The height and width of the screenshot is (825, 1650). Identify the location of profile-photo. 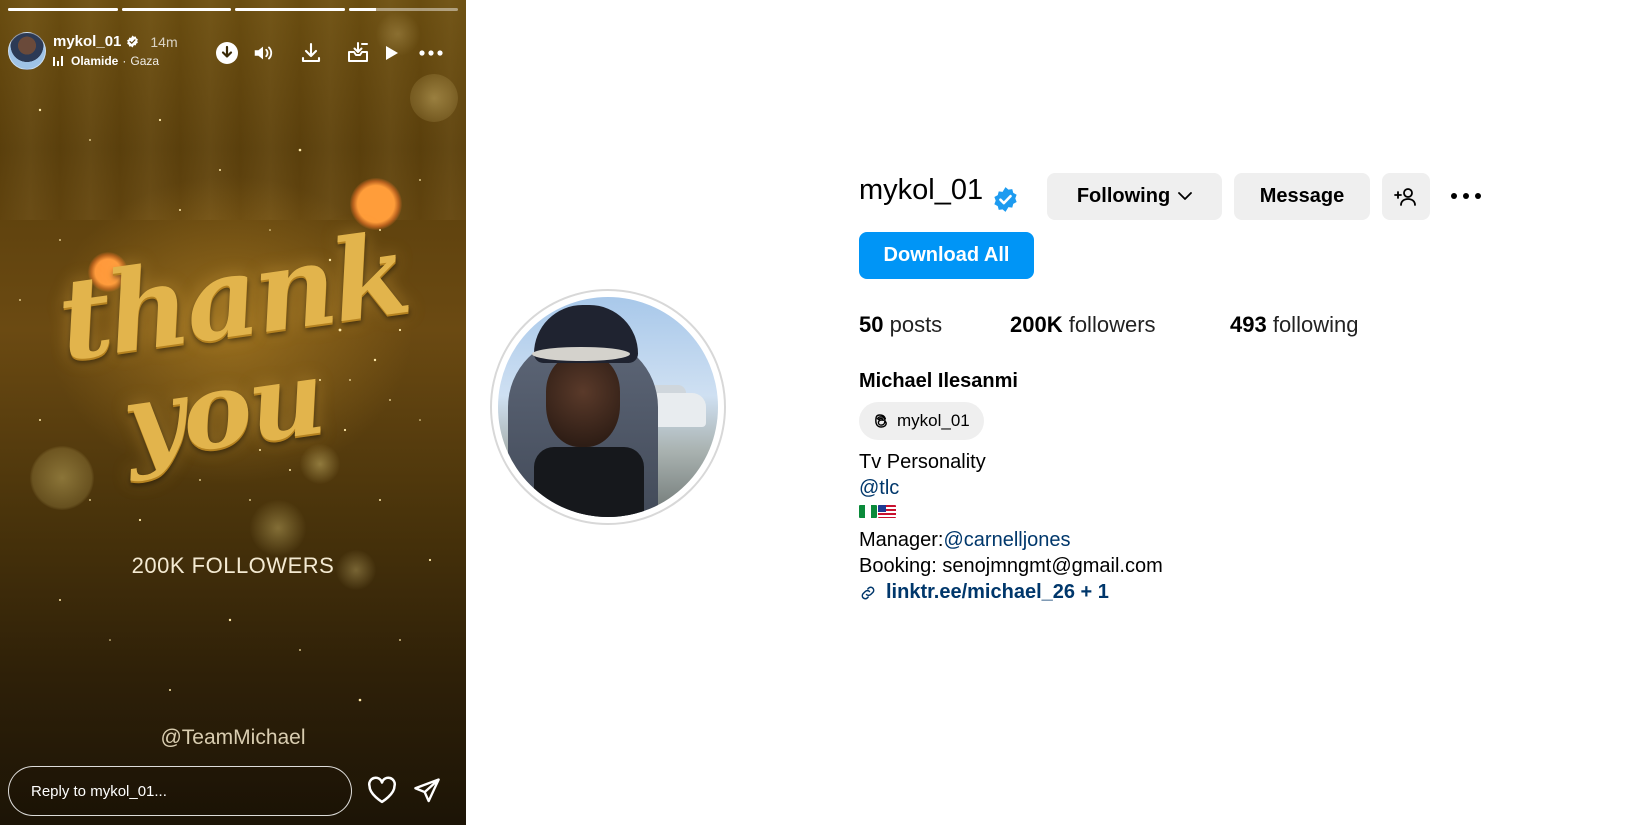
(608, 407).